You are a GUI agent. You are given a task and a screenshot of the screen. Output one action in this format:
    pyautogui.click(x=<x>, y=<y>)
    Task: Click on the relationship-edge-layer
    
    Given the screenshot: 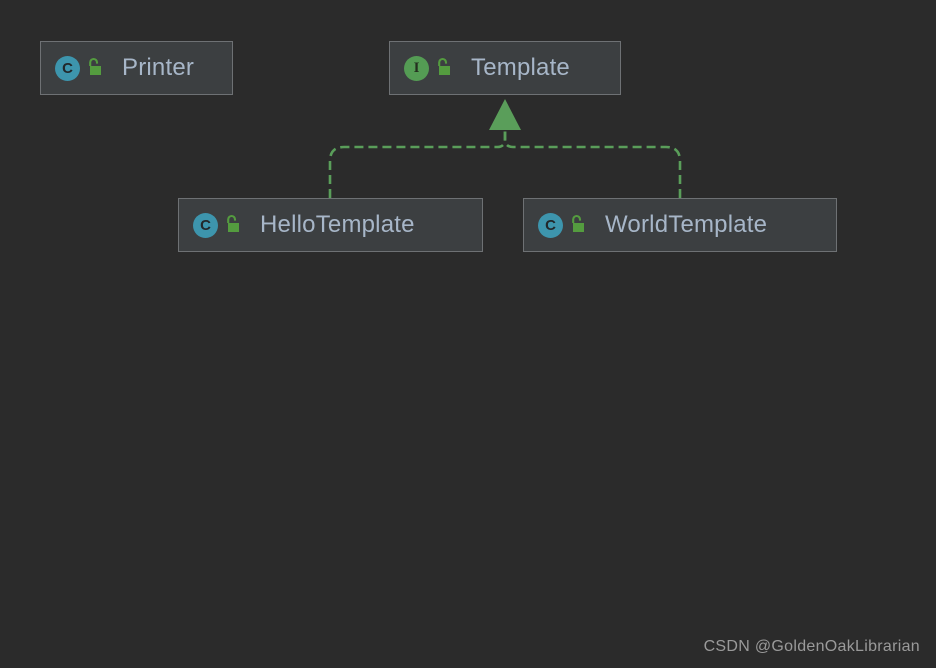 What is the action you would take?
    pyautogui.click(x=505, y=148)
    